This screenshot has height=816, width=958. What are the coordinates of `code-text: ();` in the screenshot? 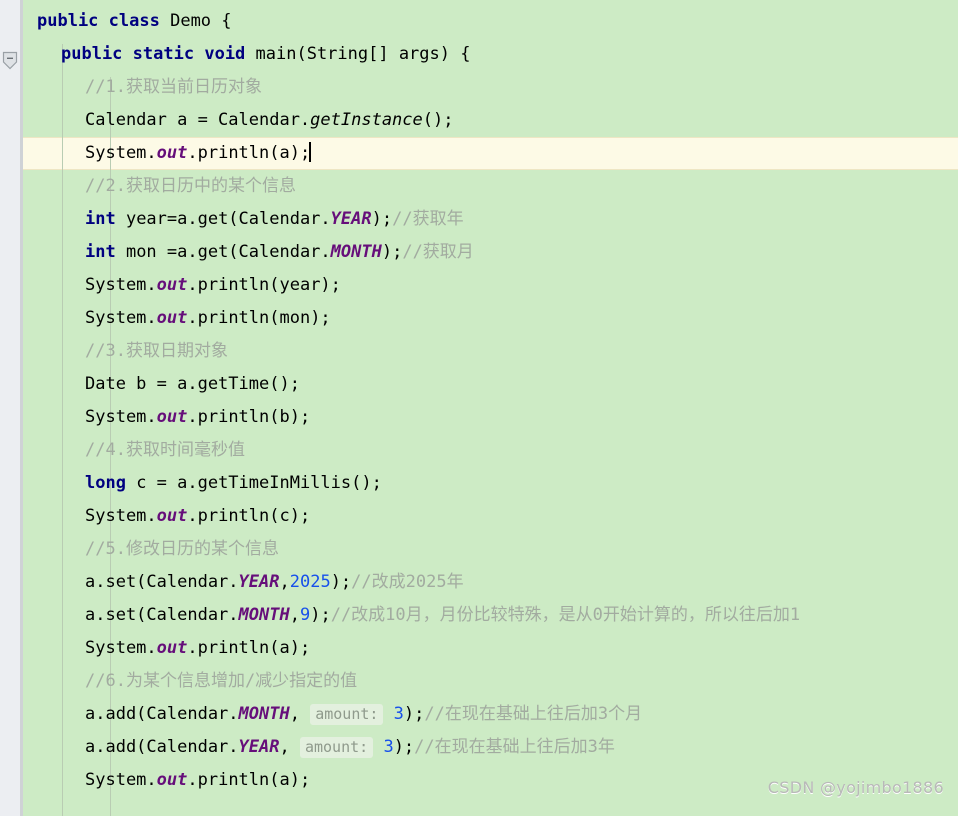 It's located at (438, 120).